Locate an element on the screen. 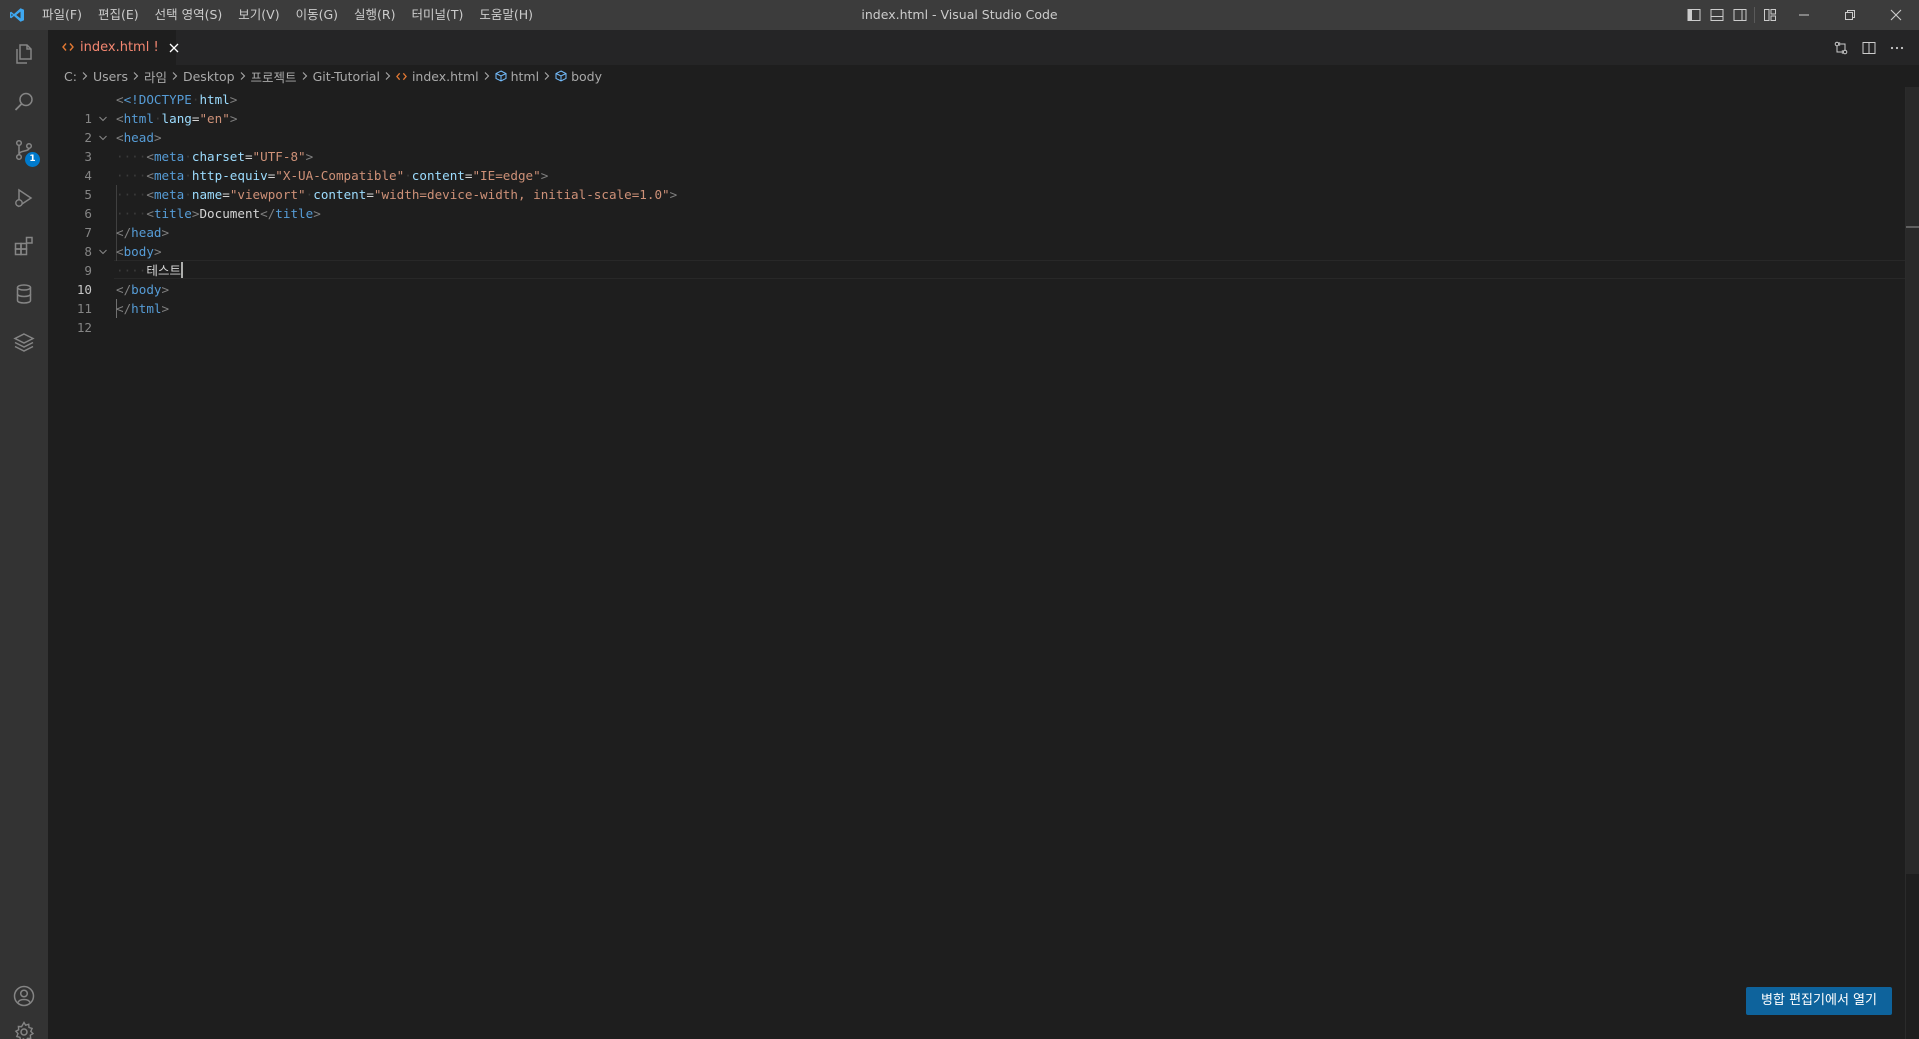 The height and width of the screenshot is (1039, 1919). line-content: <head> is located at coordinates (139, 137).